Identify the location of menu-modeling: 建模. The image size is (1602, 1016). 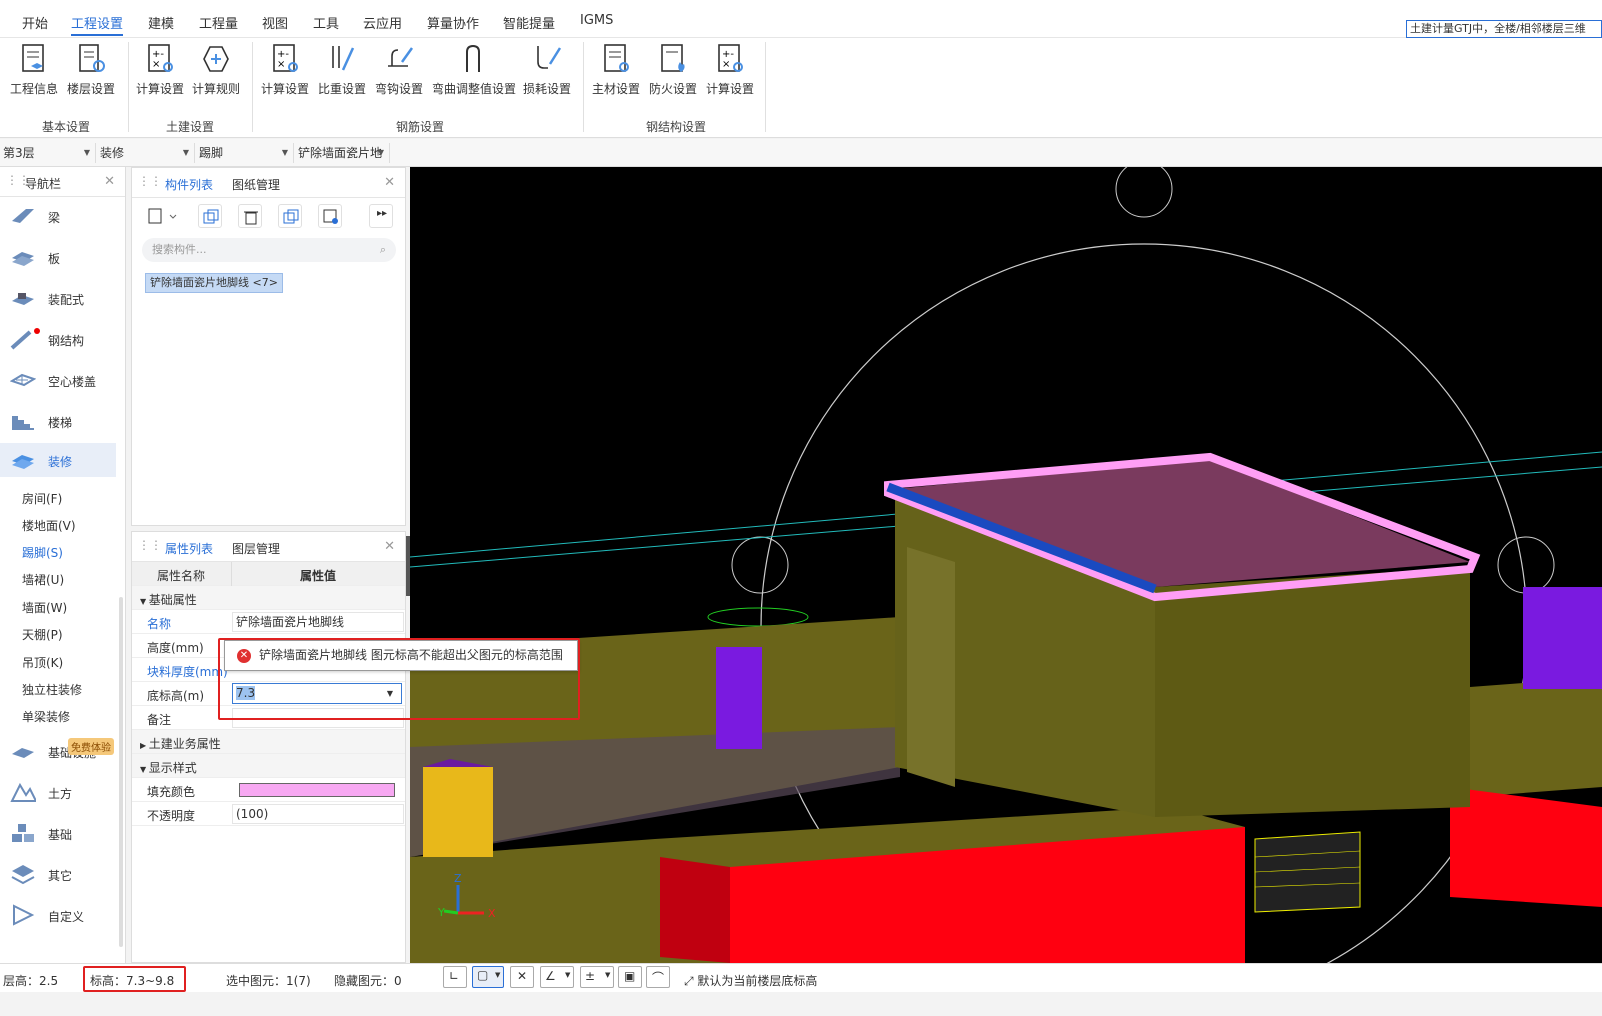
(161, 22).